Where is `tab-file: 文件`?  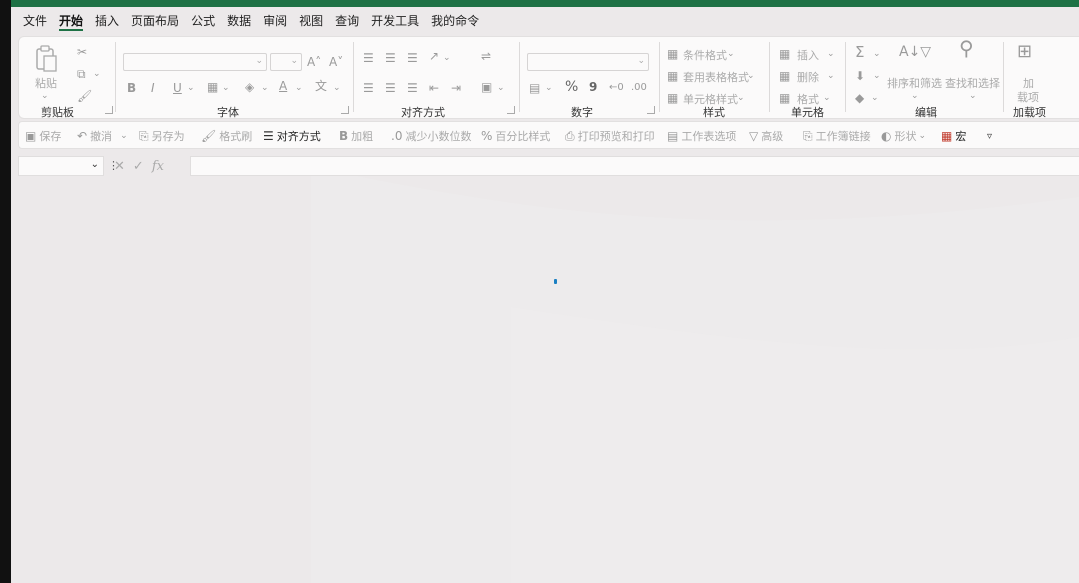
tab-file: 文件 is located at coordinates (35, 21).